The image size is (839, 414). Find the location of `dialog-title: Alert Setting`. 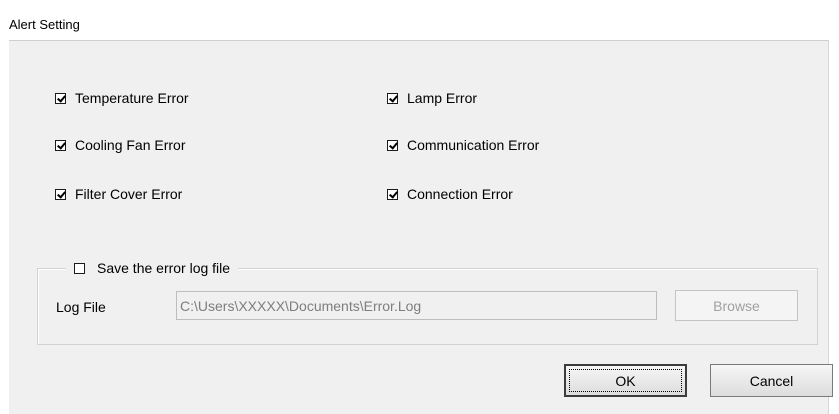

dialog-title: Alert Setting is located at coordinates (44, 24).